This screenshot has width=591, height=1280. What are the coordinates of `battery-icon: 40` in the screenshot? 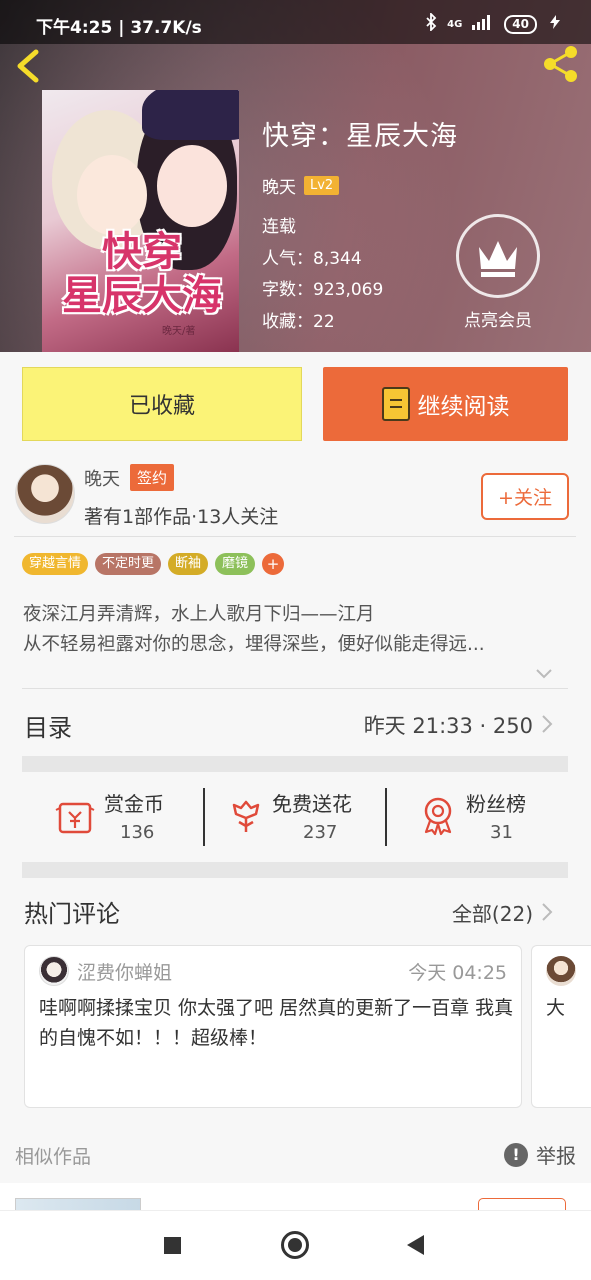 It's located at (520, 24).